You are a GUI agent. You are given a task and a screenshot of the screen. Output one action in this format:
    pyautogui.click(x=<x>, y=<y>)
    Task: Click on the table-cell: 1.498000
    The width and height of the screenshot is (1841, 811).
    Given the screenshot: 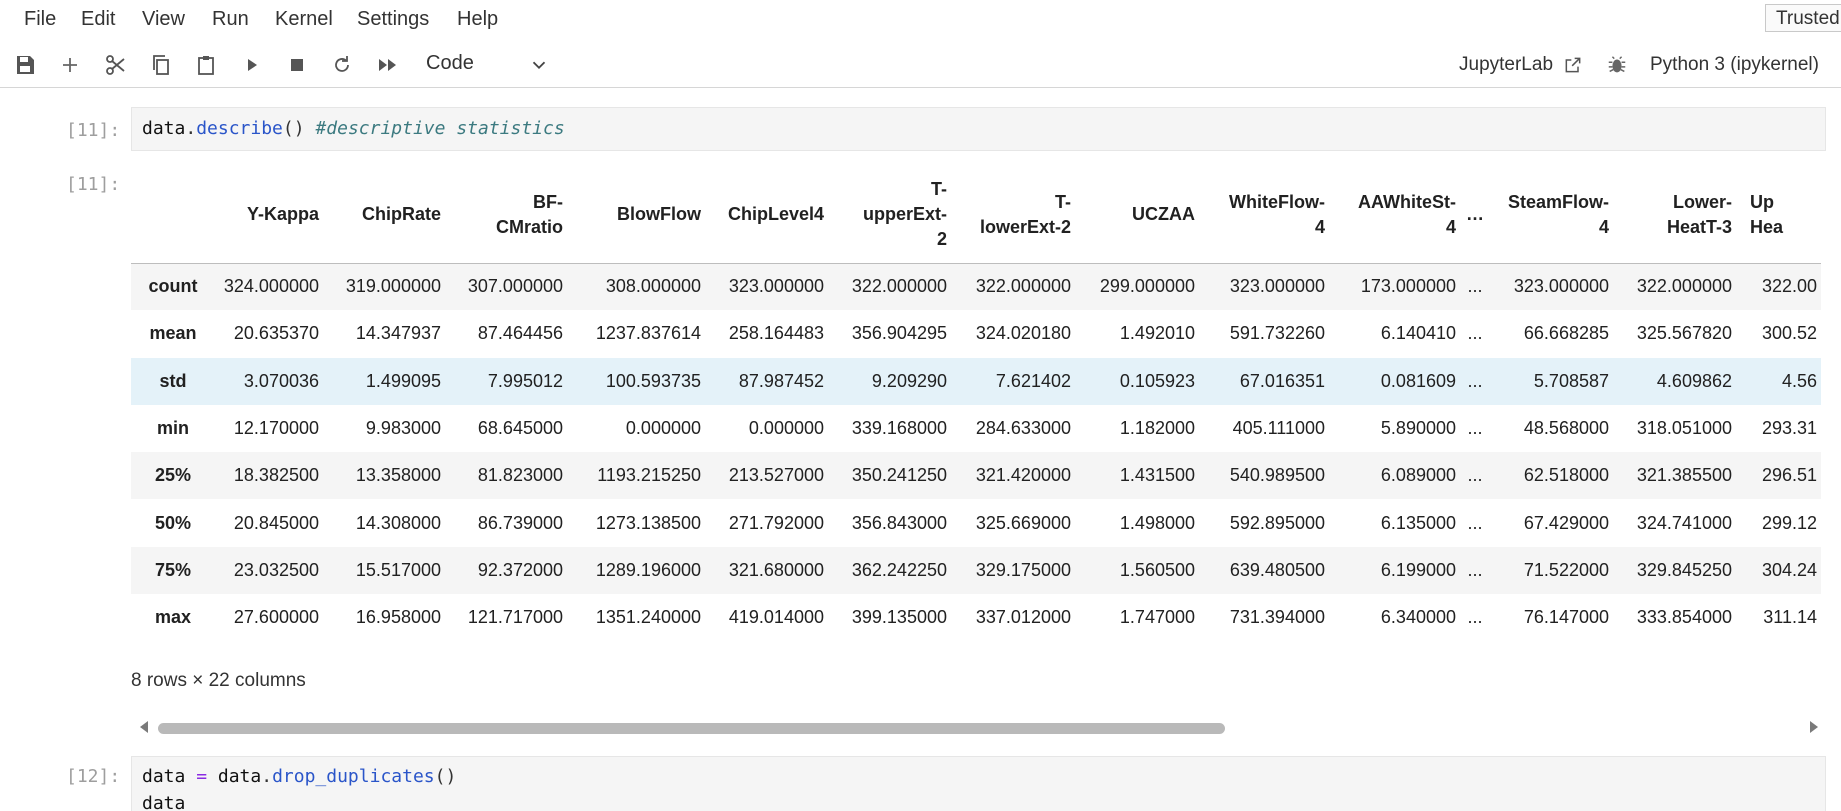 What is the action you would take?
    pyautogui.click(x=1157, y=522)
    